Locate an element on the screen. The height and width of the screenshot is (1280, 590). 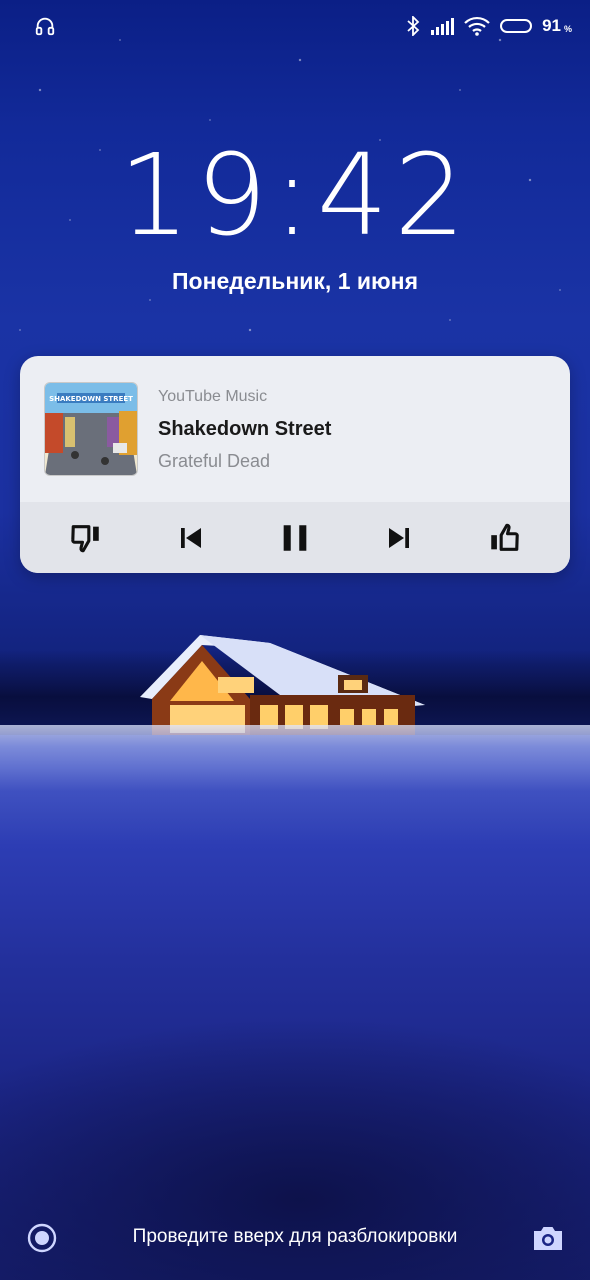
camera-button is located at coordinates (548, 1238).